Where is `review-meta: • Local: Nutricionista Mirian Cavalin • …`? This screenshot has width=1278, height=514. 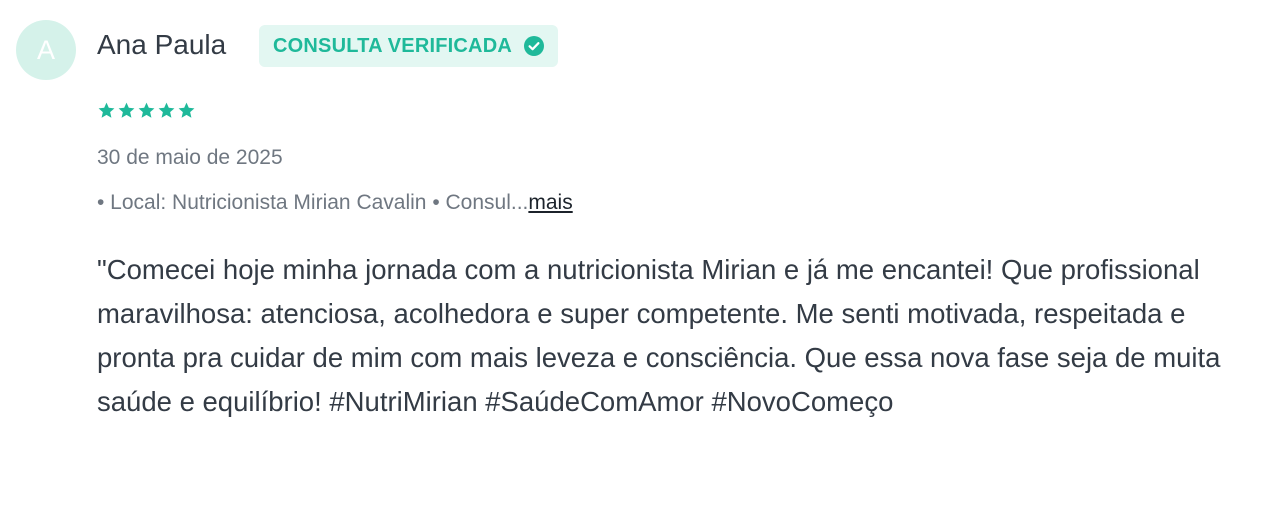
review-meta: • Local: Nutricionista Mirian Cavalin • … is located at coordinates (335, 203).